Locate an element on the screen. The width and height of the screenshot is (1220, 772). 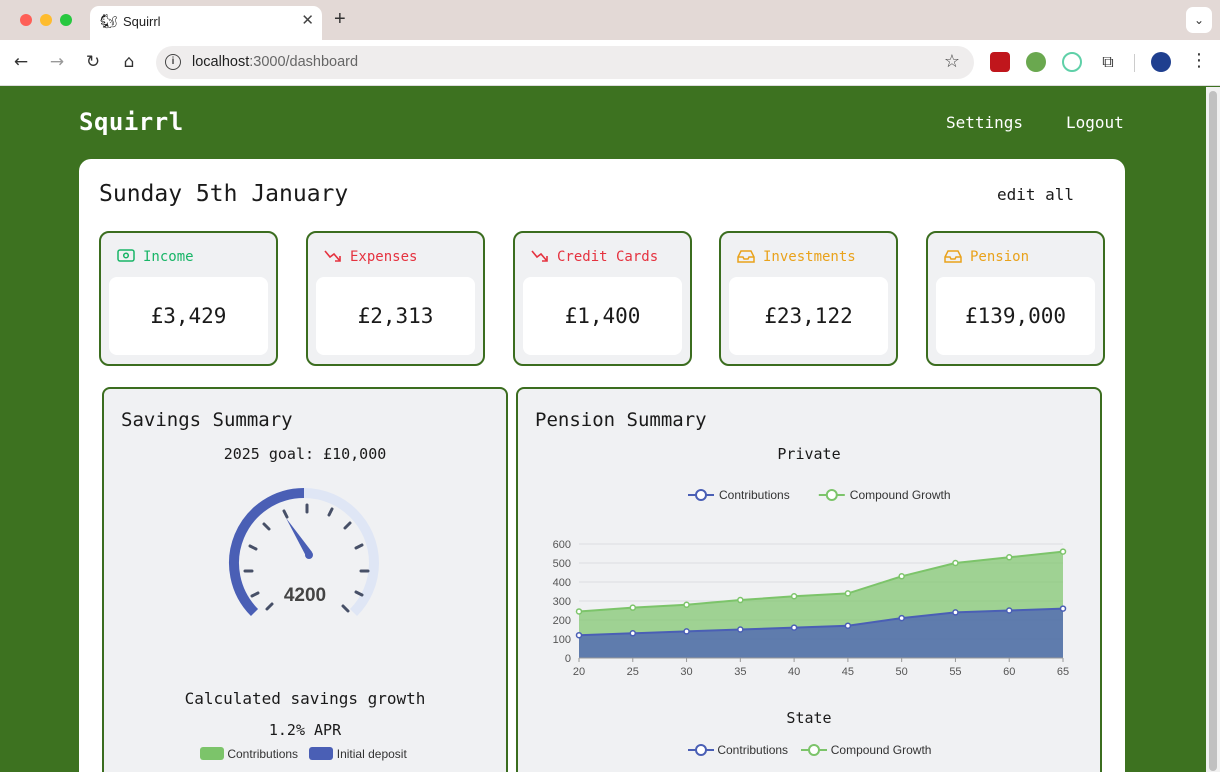
cash-icon is located at coordinates (126, 255).